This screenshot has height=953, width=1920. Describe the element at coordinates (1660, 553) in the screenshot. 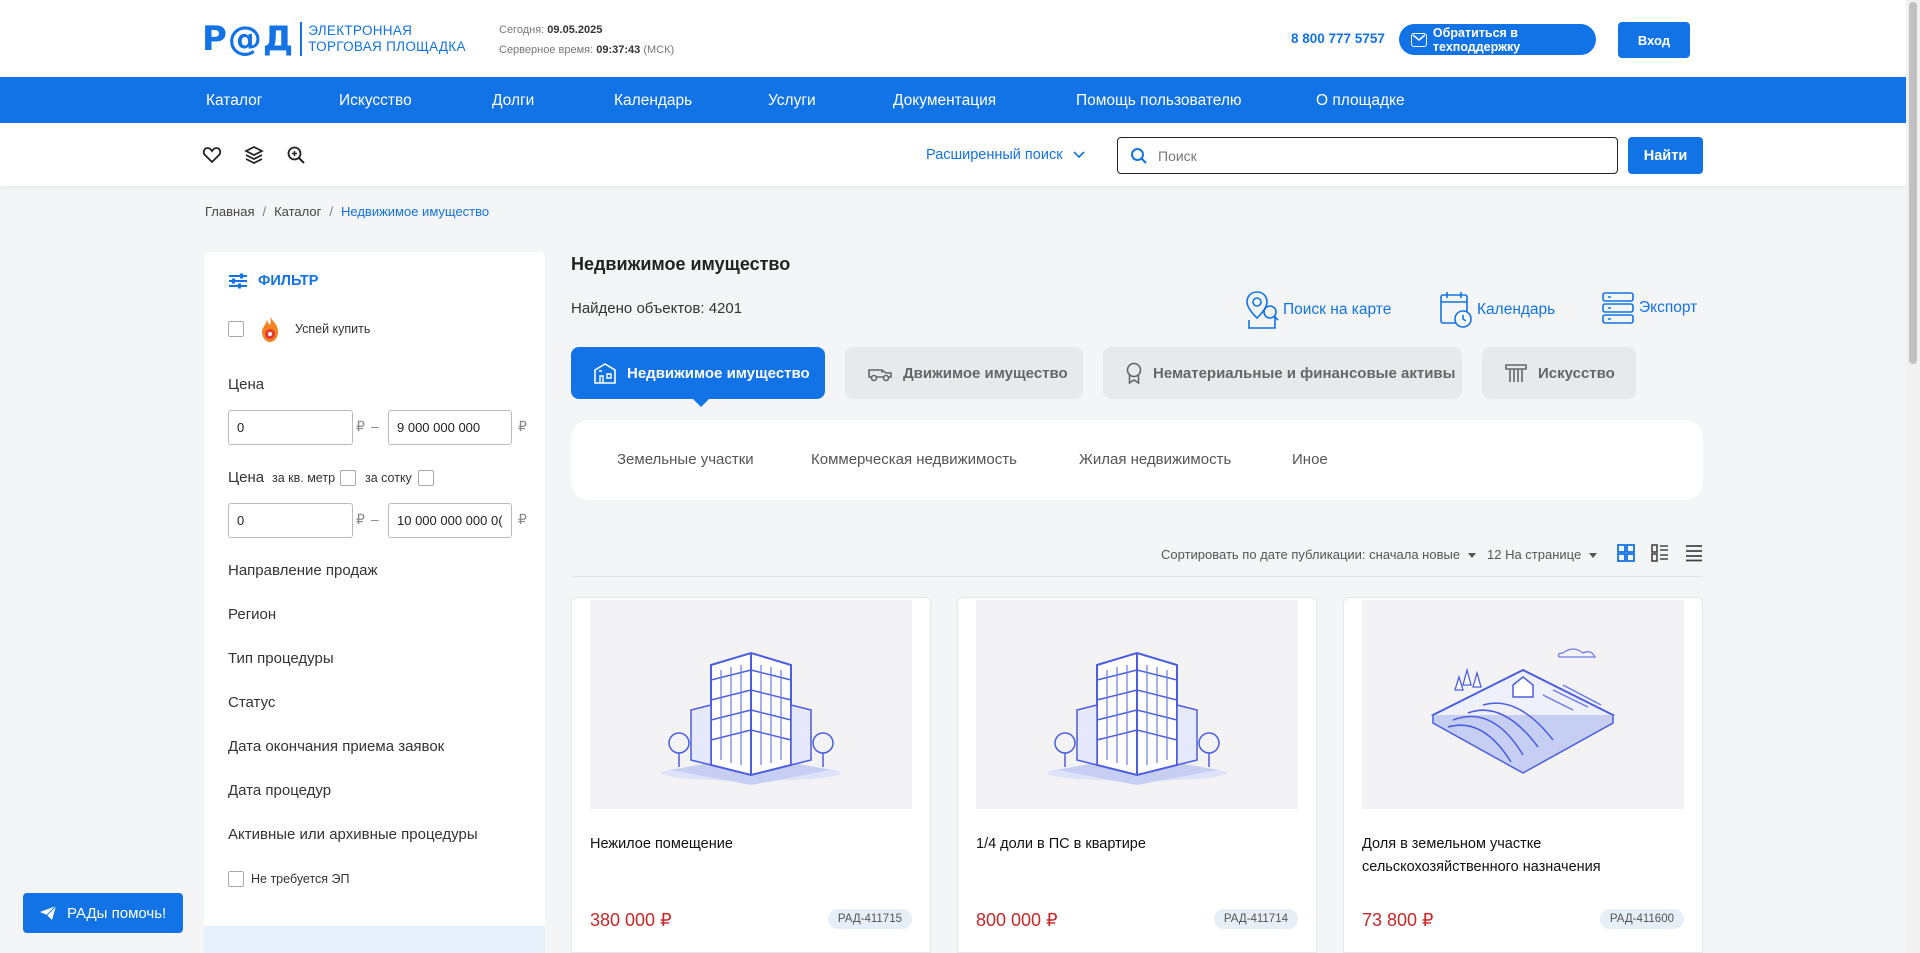

I see `tile-list-view-icon` at that location.